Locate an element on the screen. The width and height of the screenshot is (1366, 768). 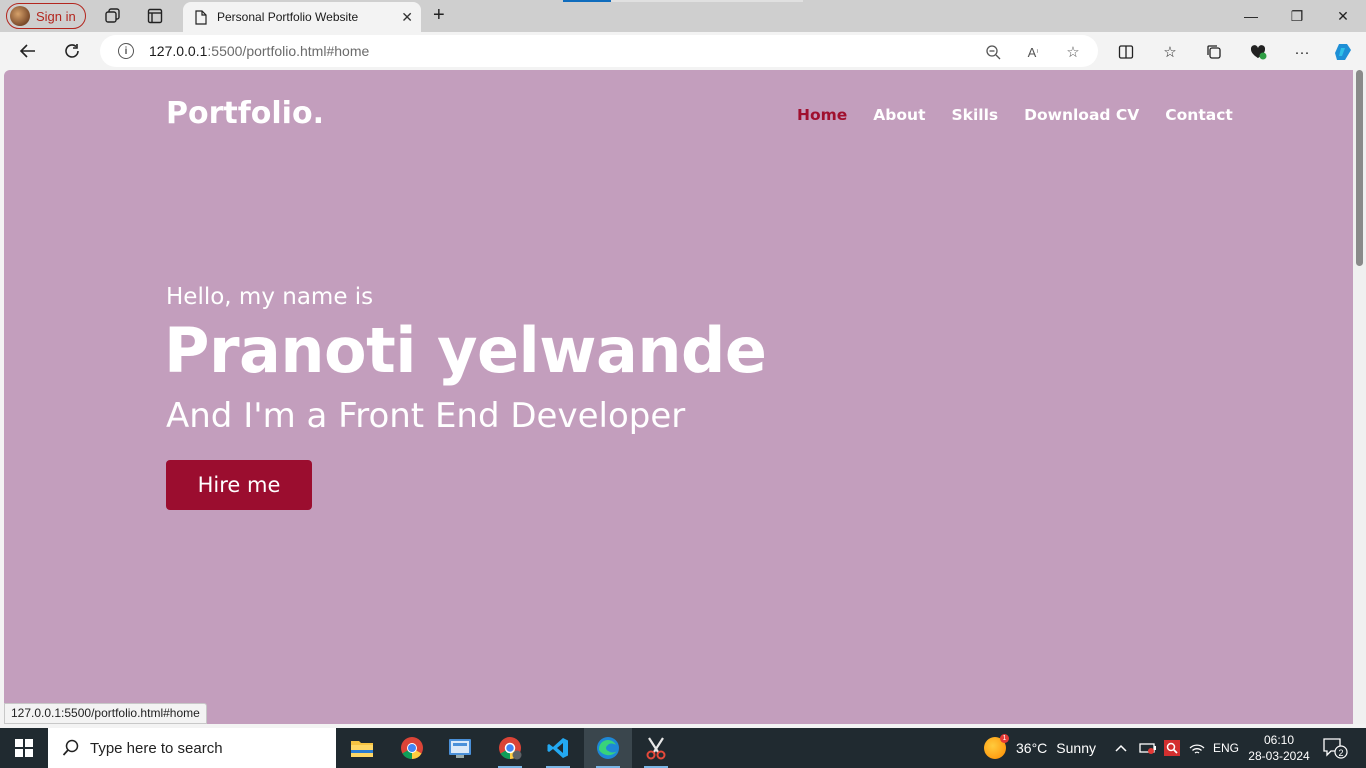
control-panel-icon is located at coordinates (460, 748).